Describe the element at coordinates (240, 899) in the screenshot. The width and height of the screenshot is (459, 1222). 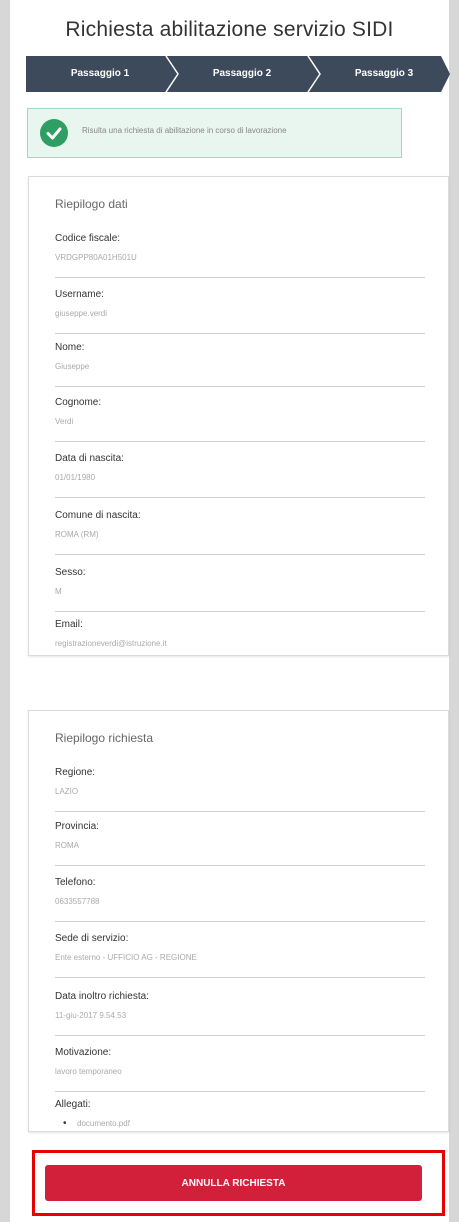
I see `field-telefono: Telefono: 0633557788` at that location.